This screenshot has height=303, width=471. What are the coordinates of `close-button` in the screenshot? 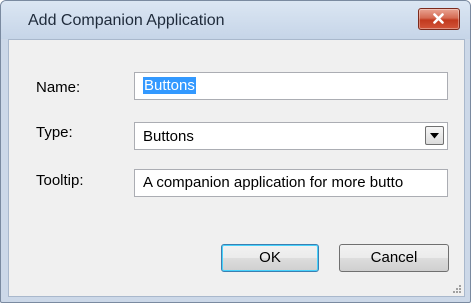 It's located at (439, 19).